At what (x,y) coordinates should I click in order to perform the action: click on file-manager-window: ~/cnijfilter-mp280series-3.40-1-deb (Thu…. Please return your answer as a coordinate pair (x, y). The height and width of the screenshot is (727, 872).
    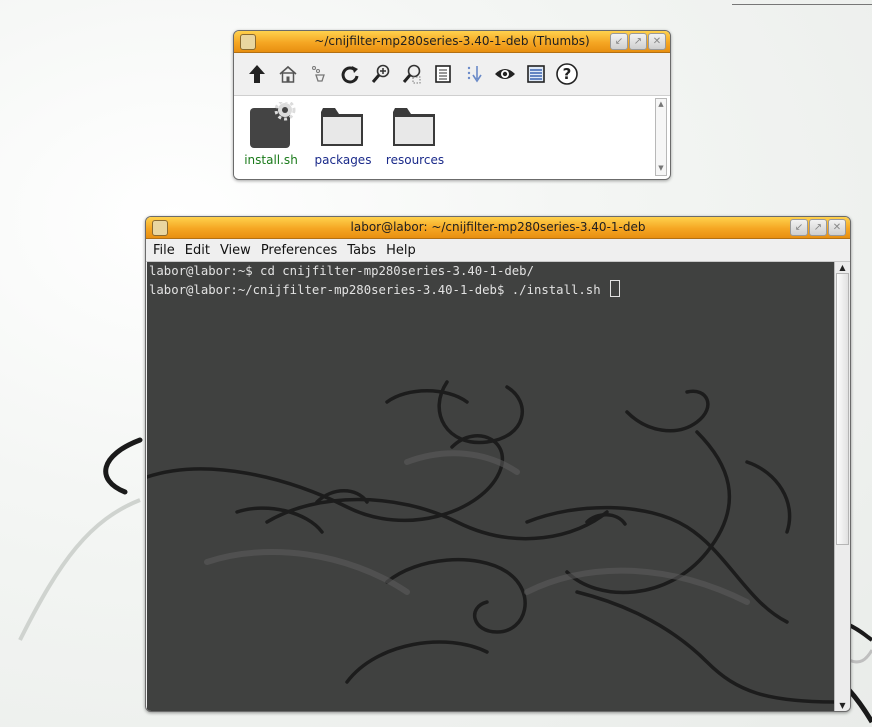
    Looking at the image, I should click on (452, 105).